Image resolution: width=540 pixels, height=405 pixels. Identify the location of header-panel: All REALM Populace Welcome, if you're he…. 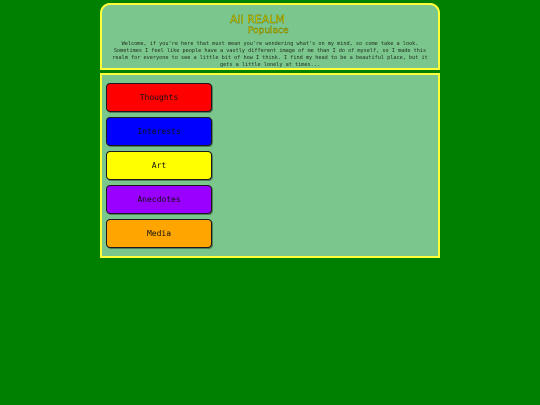
(270, 36).